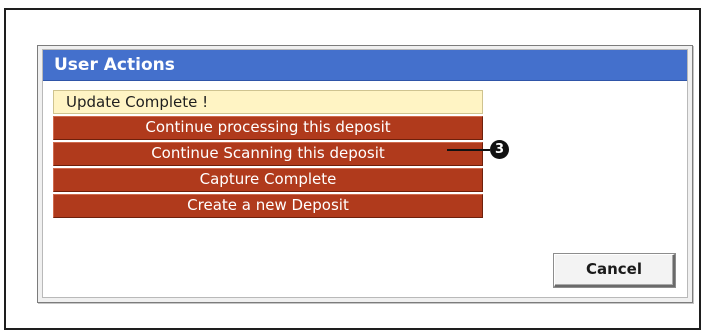 The width and height of the screenshot is (707, 334). I want to click on dialog-title: User Actions, so click(114, 65).